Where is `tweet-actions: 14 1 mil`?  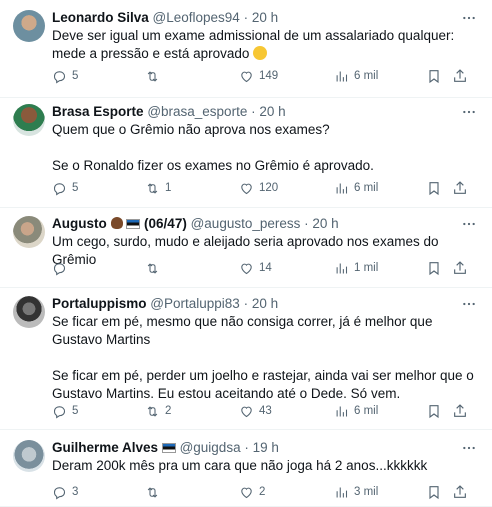
tweet-actions: 14 1 mil is located at coordinates (262, 268).